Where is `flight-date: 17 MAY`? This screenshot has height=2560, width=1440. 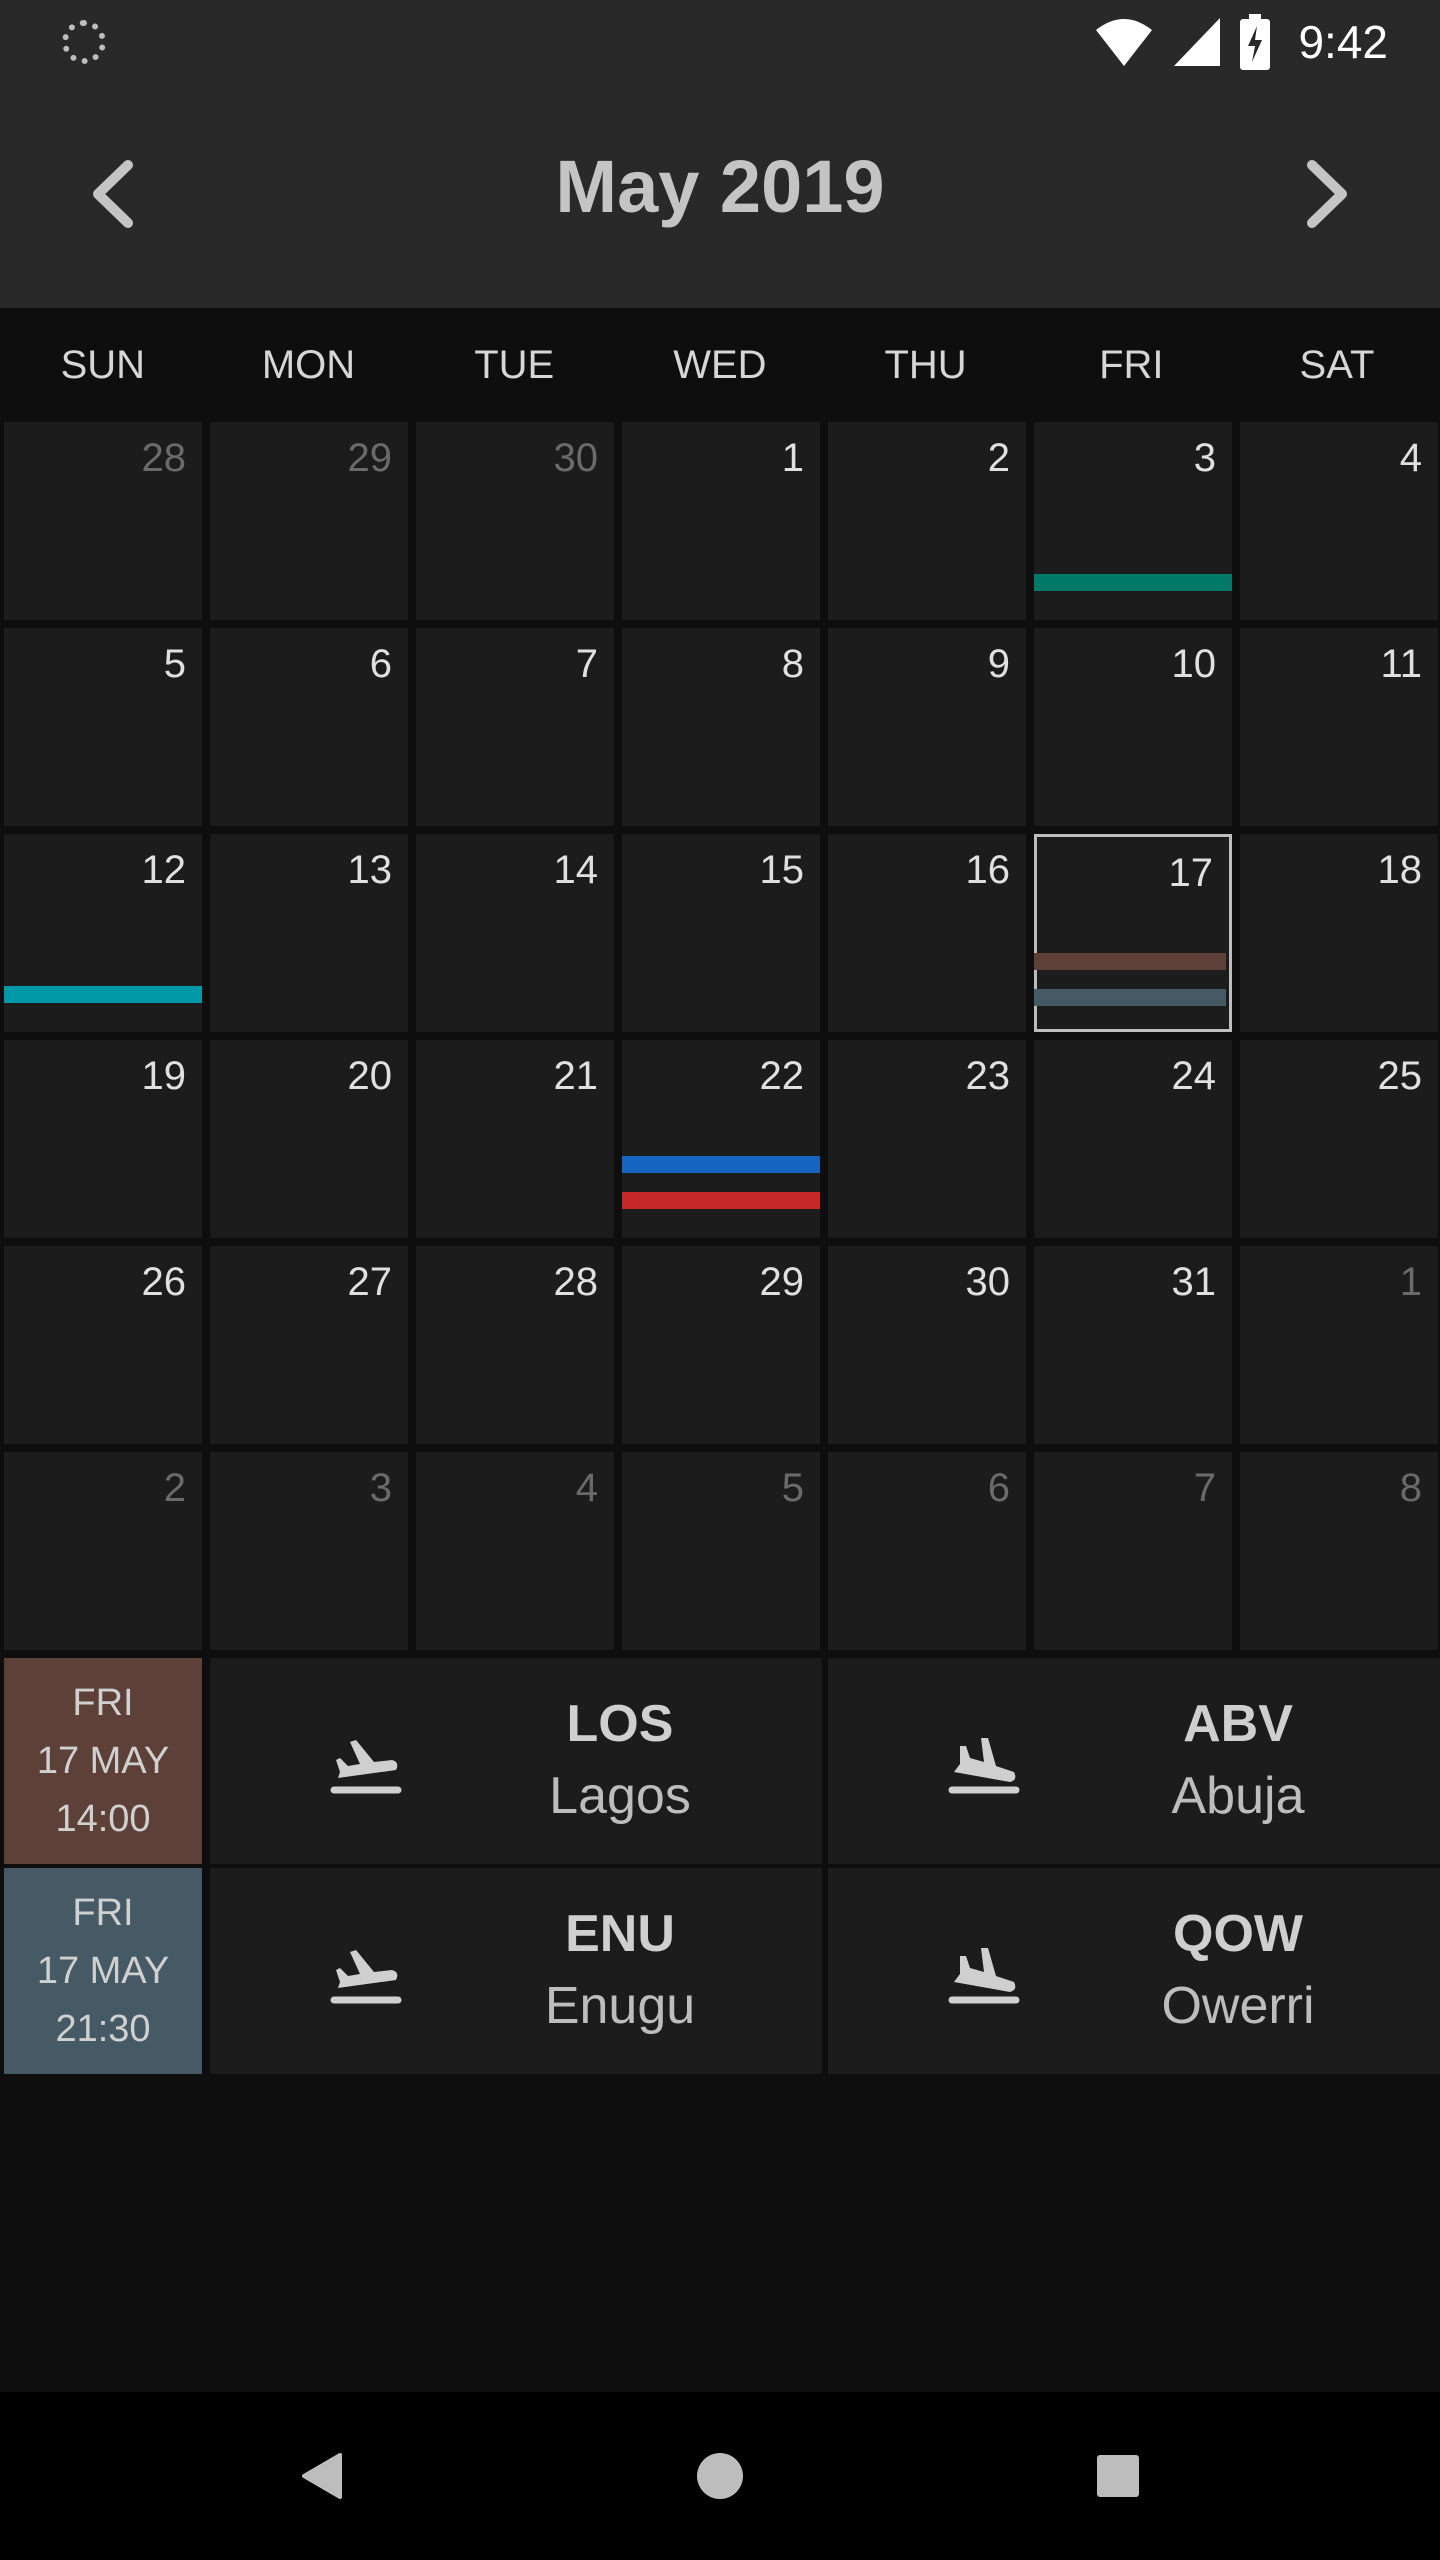 flight-date: 17 MAY is located at coordinates (103, 1761).